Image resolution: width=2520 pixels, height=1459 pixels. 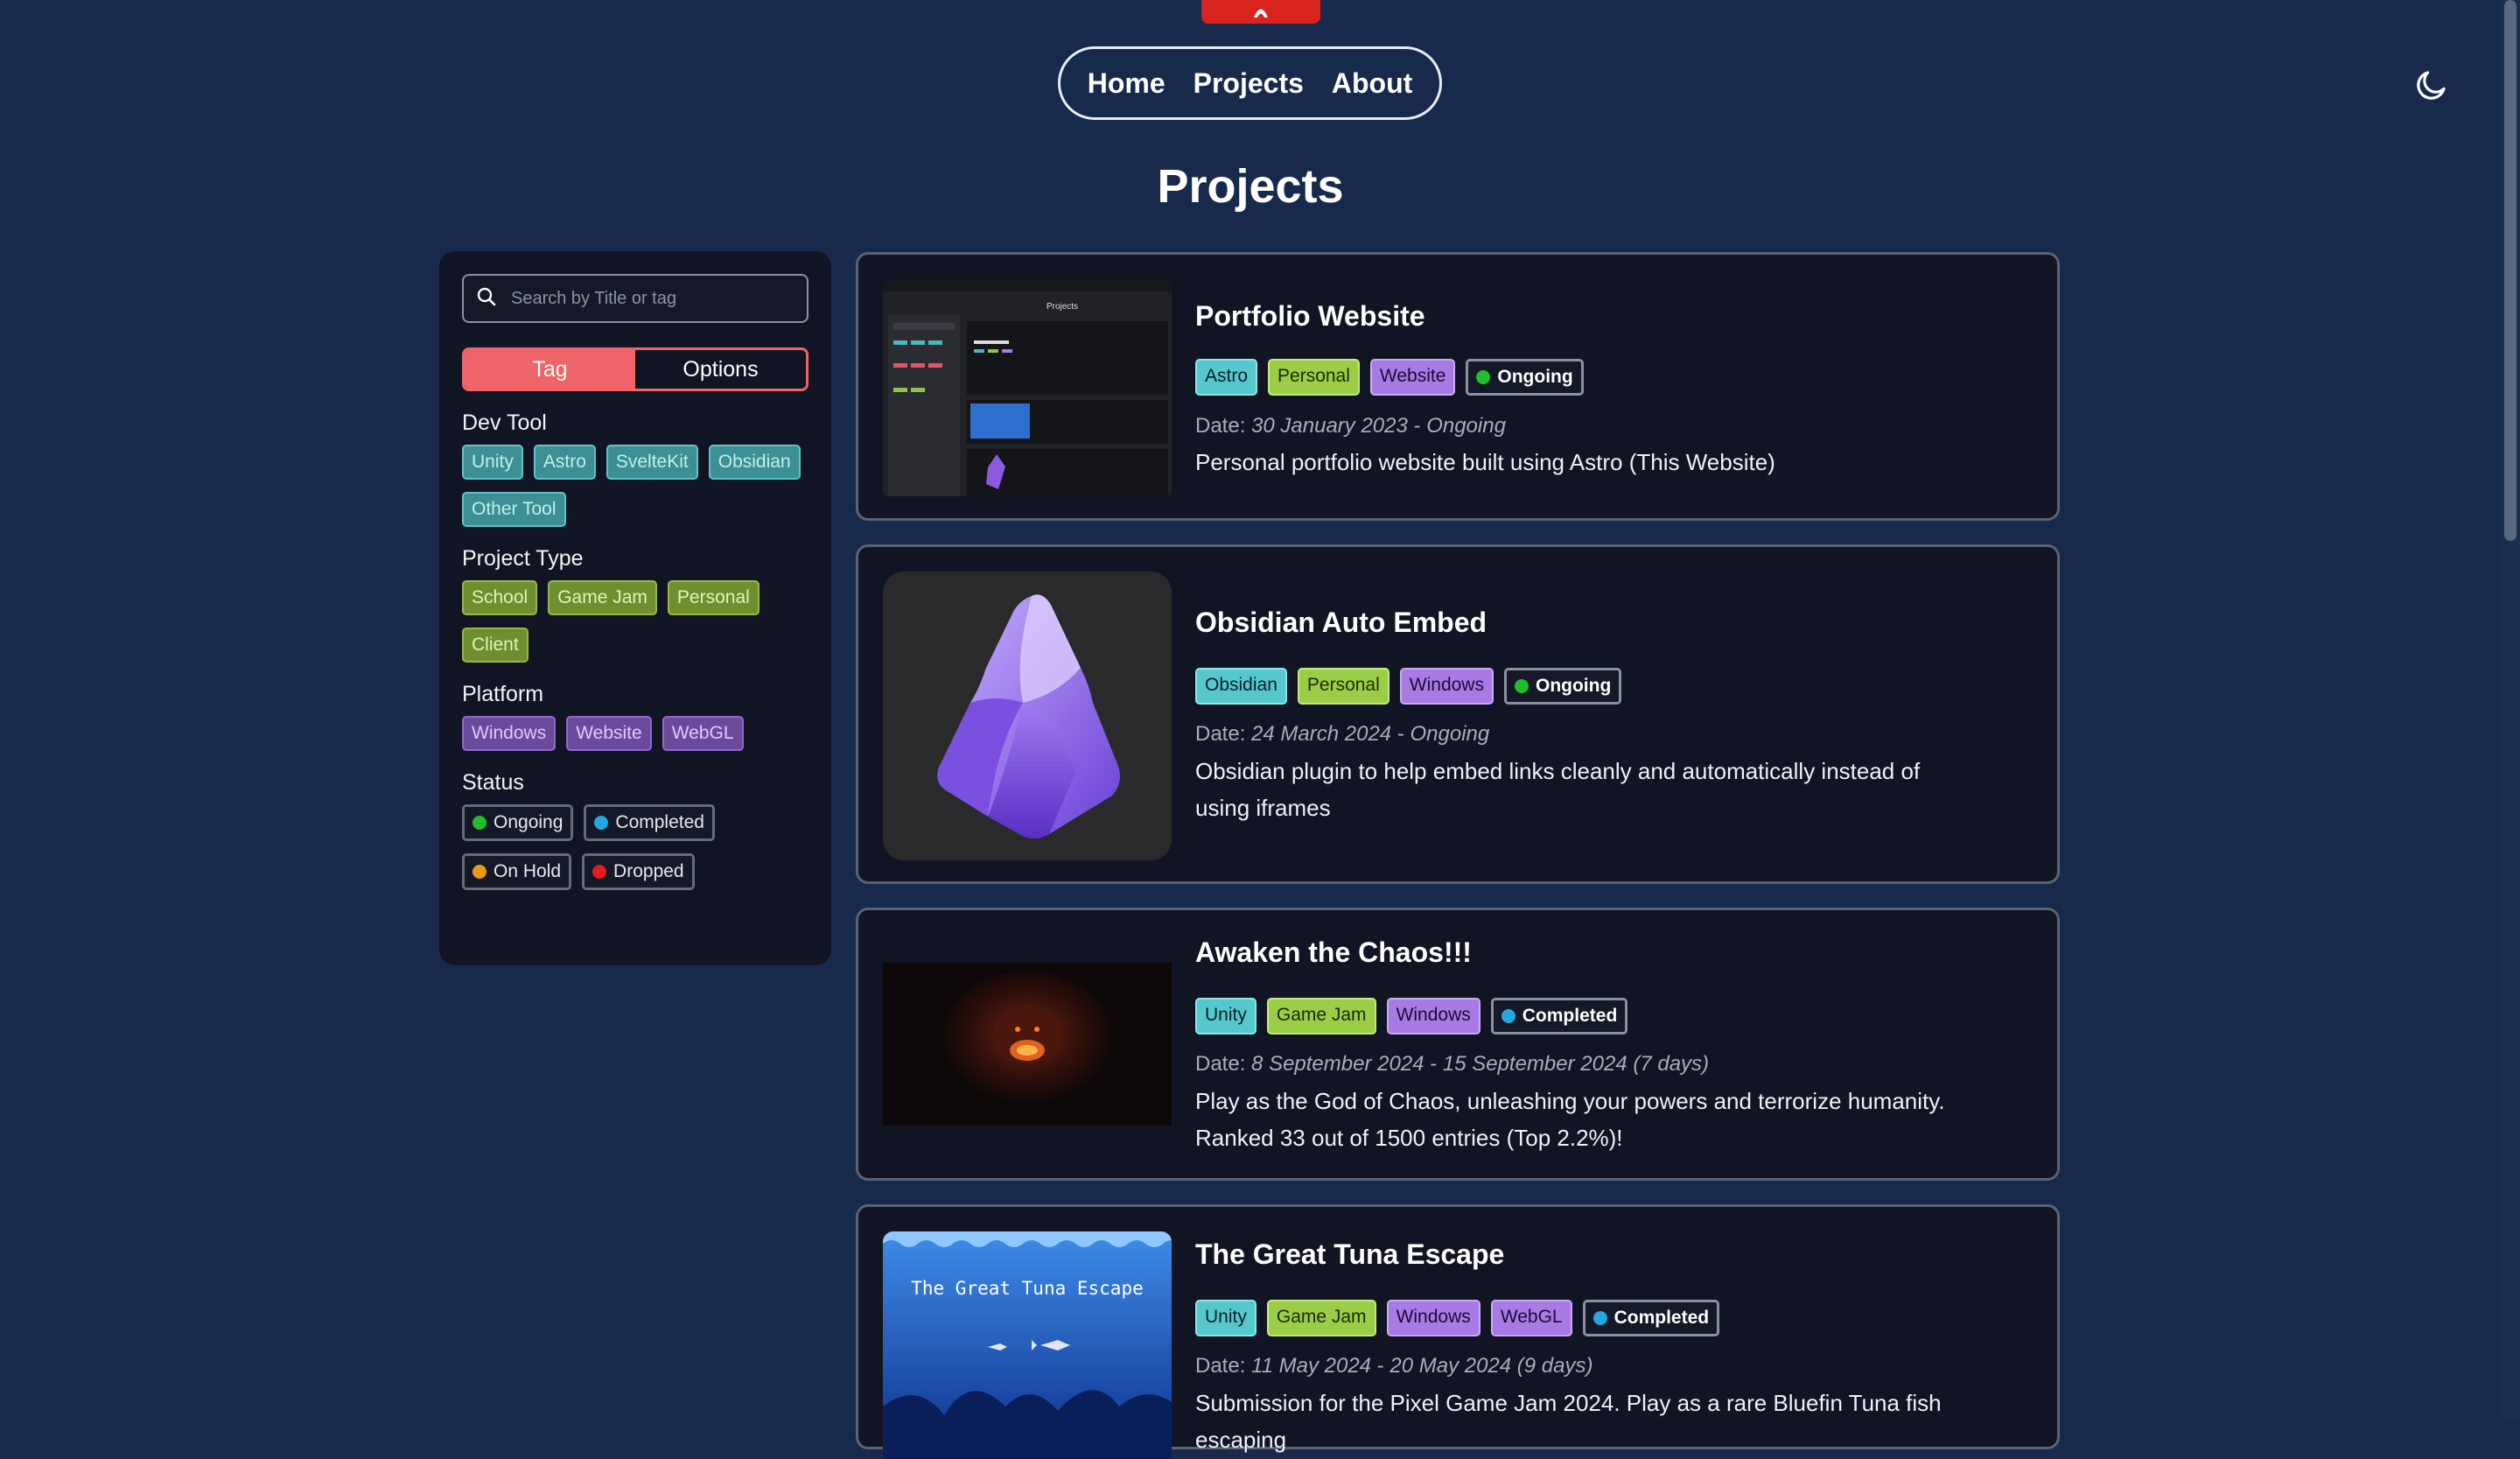 I want to click on filter-mode-toggle: Tag Options, so click(x=635, y=369).